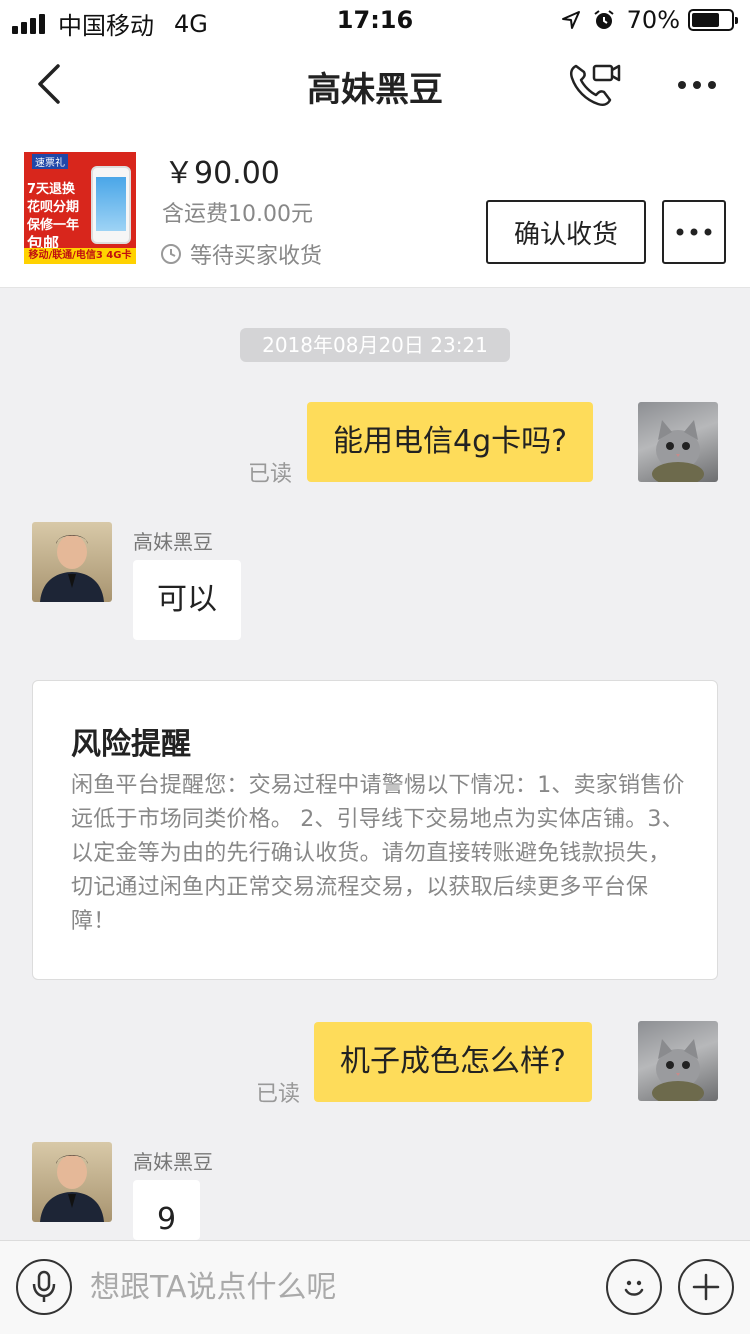 This screenshot has width=750, height=1334. Describe the element at coordinates (566, 232) in the screenshot. I see `confirm-receipt-button: 确认收货` at that location.